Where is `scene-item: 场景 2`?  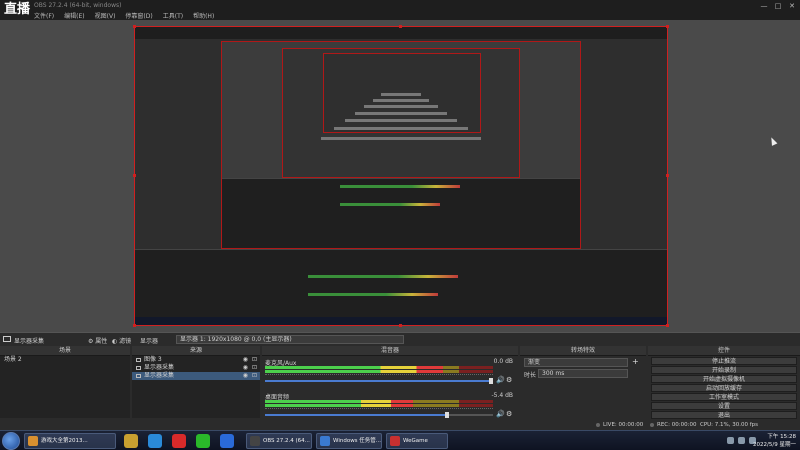 scene-item: 场景 2 is located at coordinates (65, 360).